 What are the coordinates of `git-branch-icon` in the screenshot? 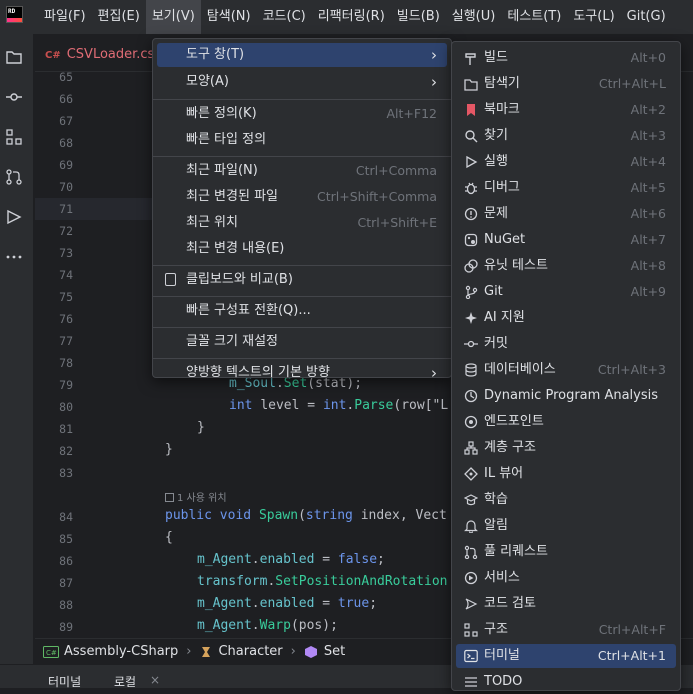 It's located at (471, 292).